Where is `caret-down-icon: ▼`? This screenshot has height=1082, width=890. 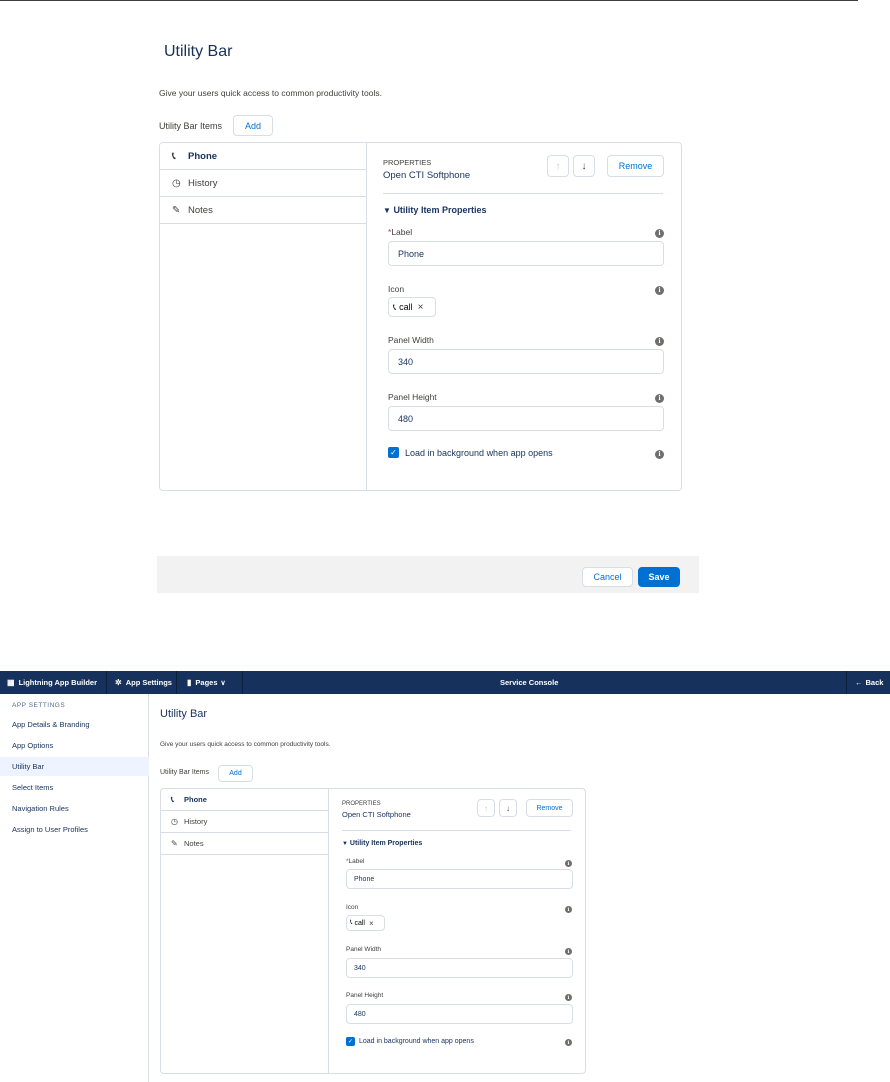
caret-down-icon: ▼ is located at coordinates (387, 210).